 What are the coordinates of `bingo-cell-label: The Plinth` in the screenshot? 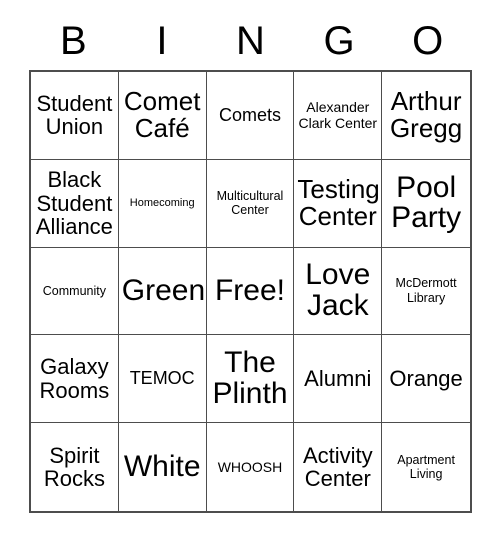 It's located at (250, 378).